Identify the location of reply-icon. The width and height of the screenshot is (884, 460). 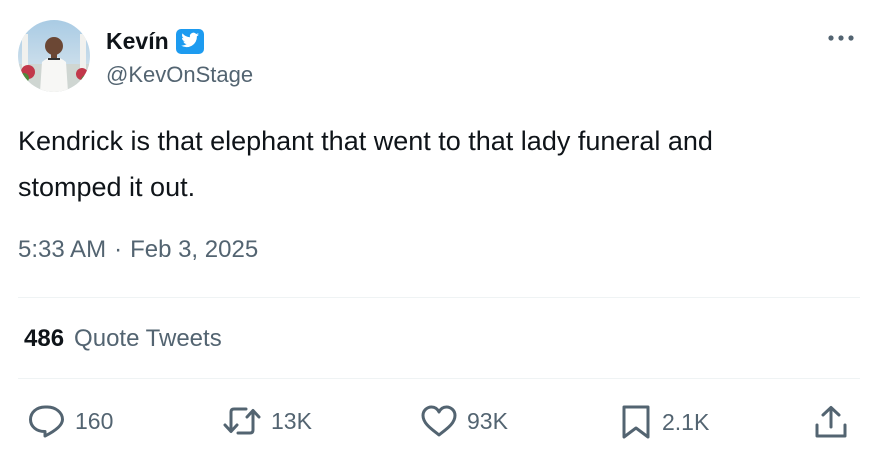
(46, 421).